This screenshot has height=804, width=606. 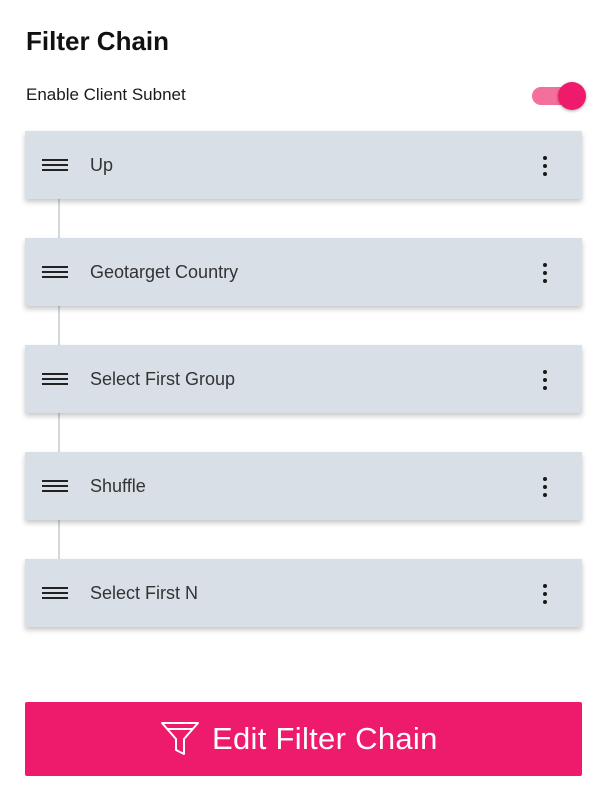 What do you see at coordinates (303, 593) in the screenshot?
I see `filter-card-select-first-n: Select First N` at bounding box center [303, 593].